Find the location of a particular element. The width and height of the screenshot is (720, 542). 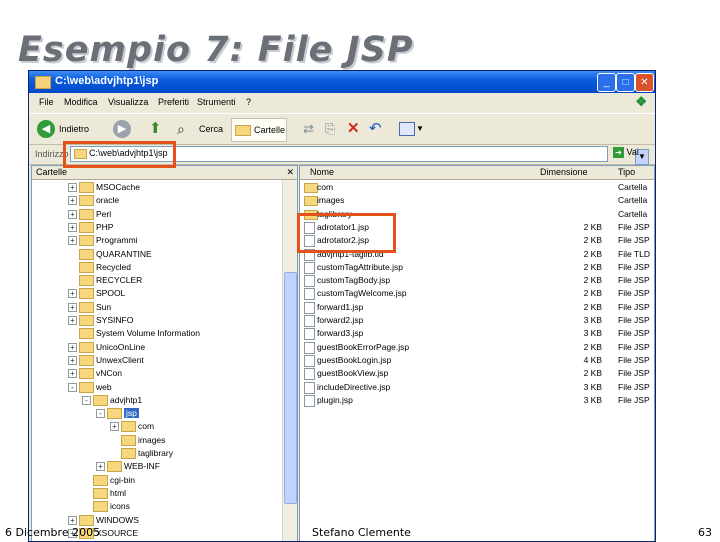

folders-button: Cartelle is located at coordinates (259, 130).